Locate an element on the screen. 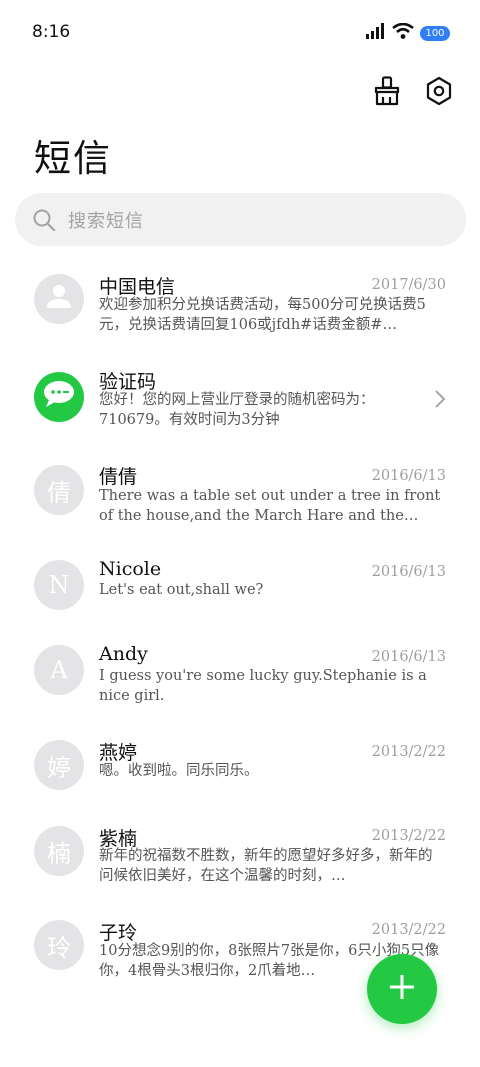 This screenshot has height=1067, width=480. settings-button is located at coordinates (439, 93).